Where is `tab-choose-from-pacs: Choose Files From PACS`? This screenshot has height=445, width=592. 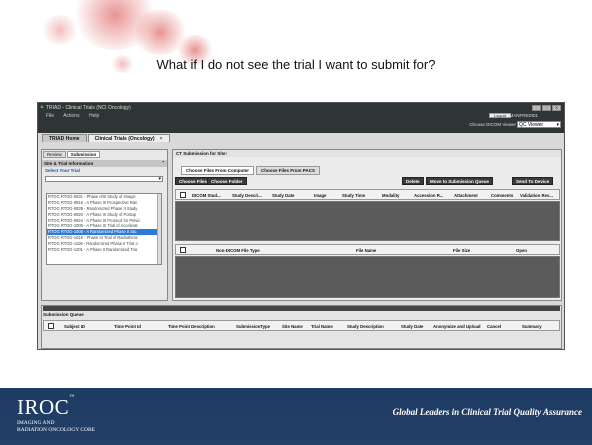 tab-choose-from-pacs: Choose Files From PACS is located at coordinates (288, 170).